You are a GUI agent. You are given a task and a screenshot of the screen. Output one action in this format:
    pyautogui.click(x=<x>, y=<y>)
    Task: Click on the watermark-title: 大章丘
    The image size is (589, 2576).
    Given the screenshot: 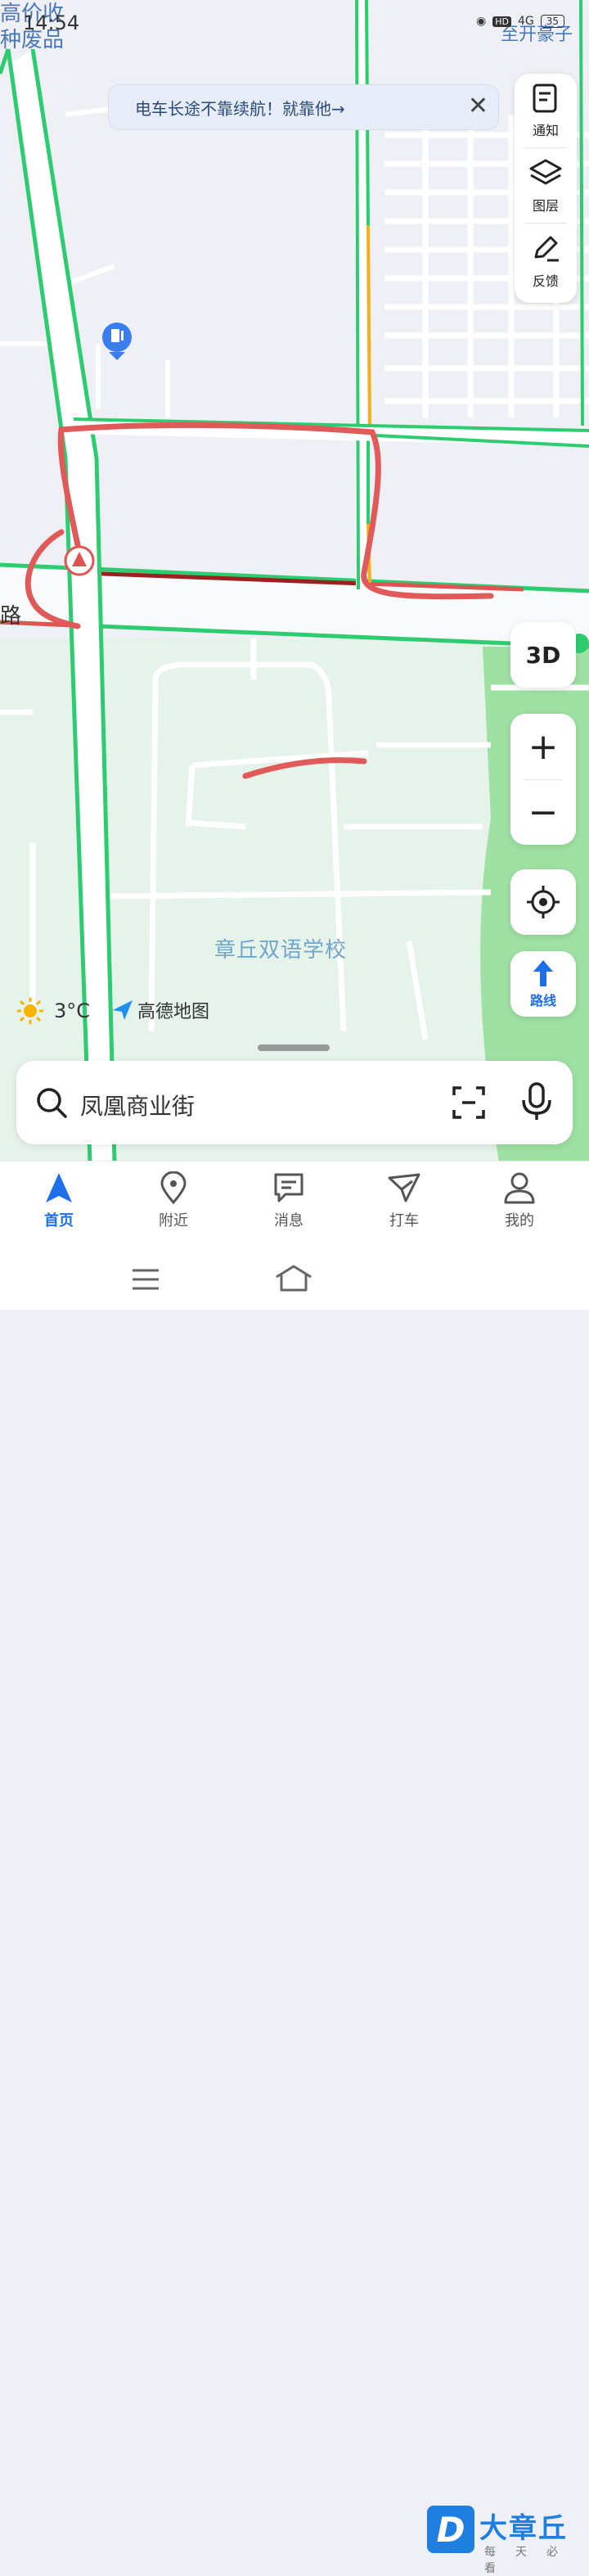 What is the action you would take?
    pyautogui.click(x=523, y=2528)
    